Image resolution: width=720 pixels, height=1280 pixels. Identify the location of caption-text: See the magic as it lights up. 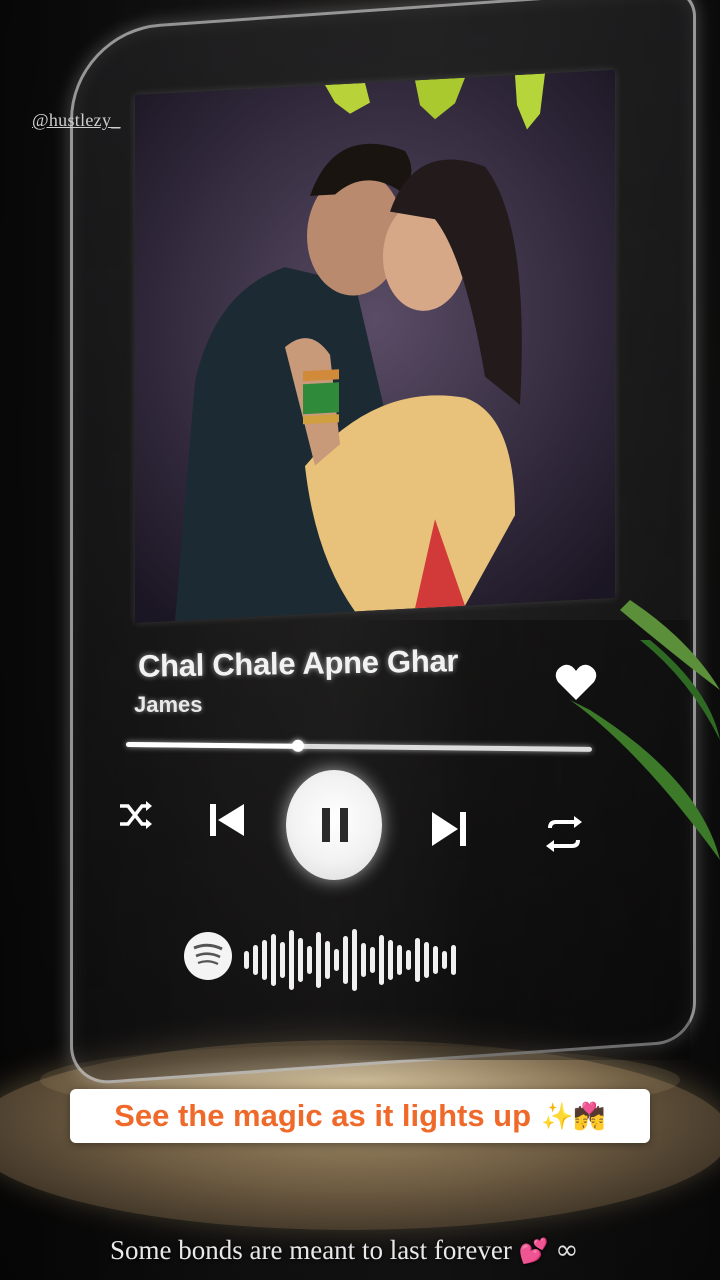
(323, 1115).